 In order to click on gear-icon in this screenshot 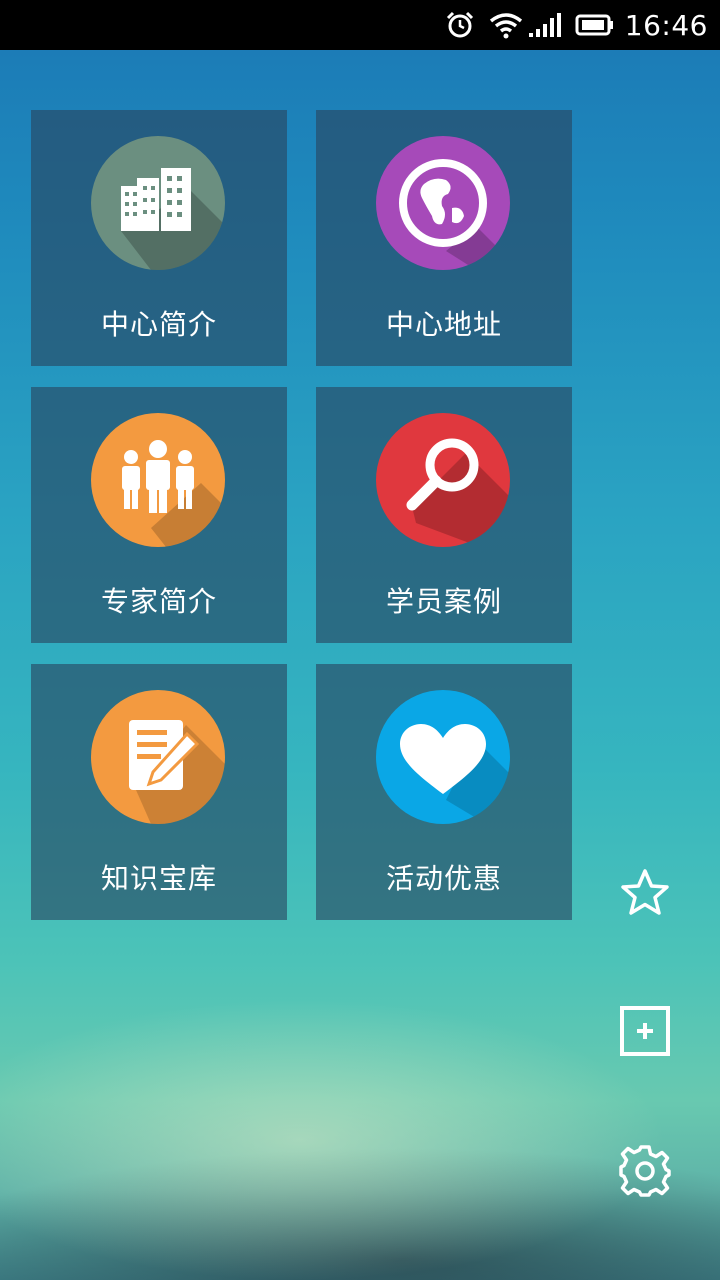, I will do `click(645, 1173)`.